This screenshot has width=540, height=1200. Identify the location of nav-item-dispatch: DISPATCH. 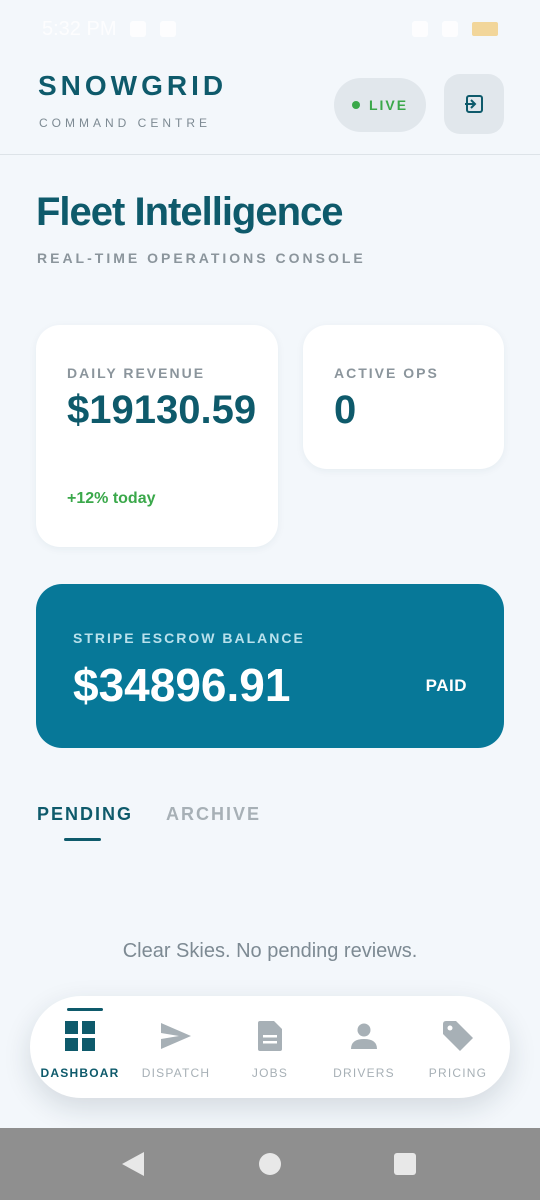
(176, 1047).